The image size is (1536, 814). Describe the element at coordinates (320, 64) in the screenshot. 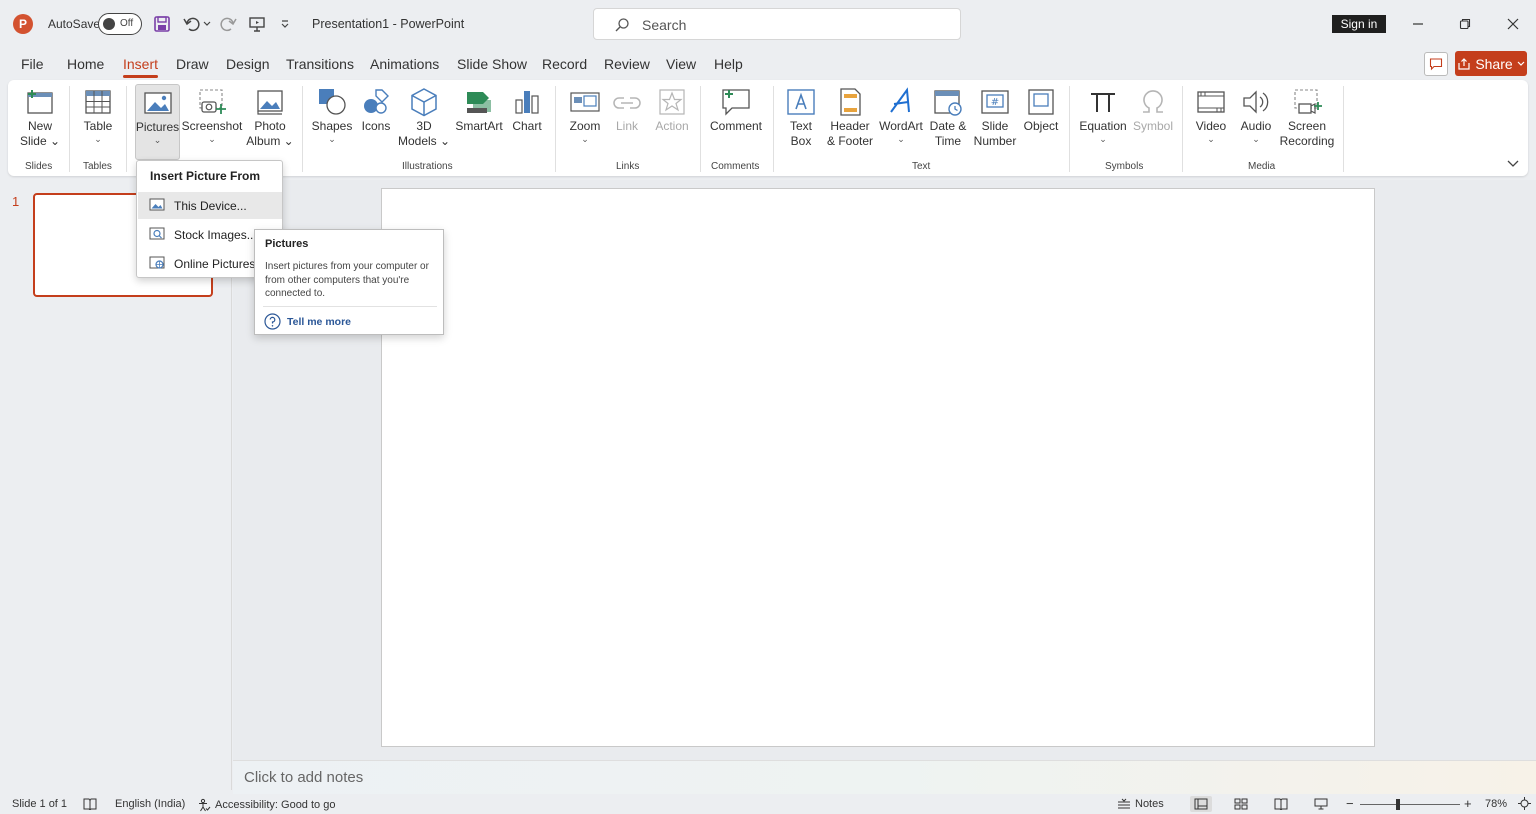

I see `tab-transitions: Transitions` at that location.